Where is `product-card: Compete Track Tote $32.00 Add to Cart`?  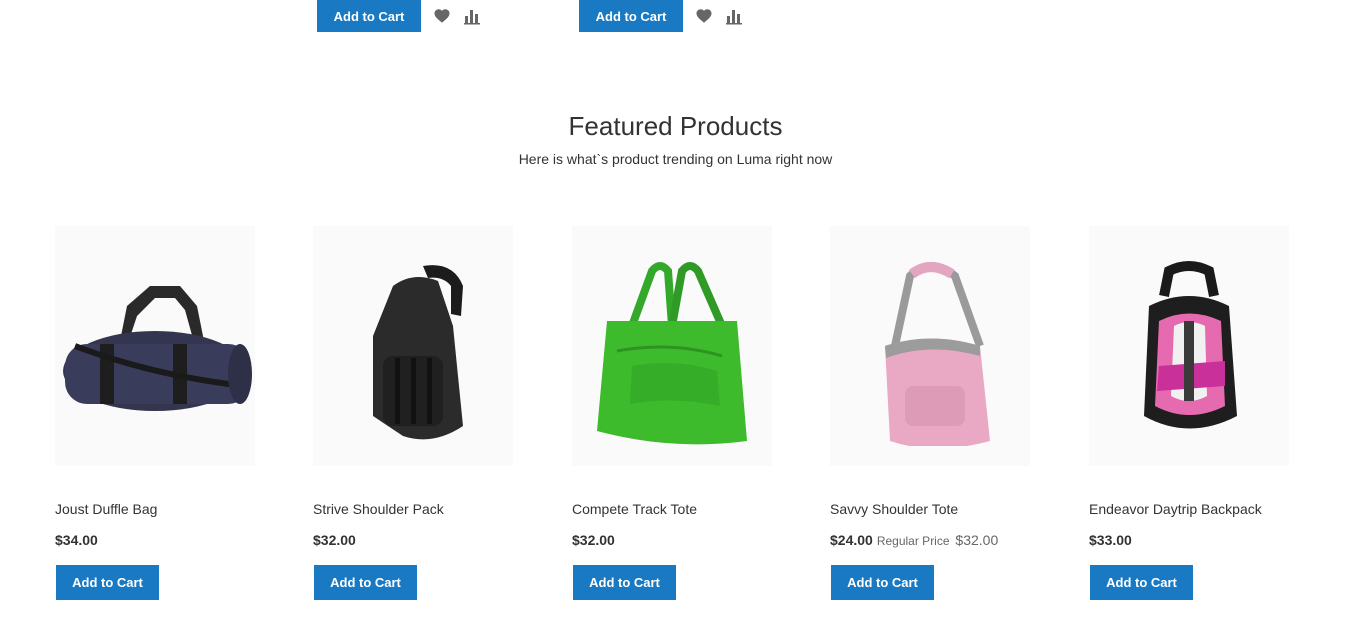
product-card: Compete Track Tote $32.00 Add to Cart is located at coordinates (687, 413).